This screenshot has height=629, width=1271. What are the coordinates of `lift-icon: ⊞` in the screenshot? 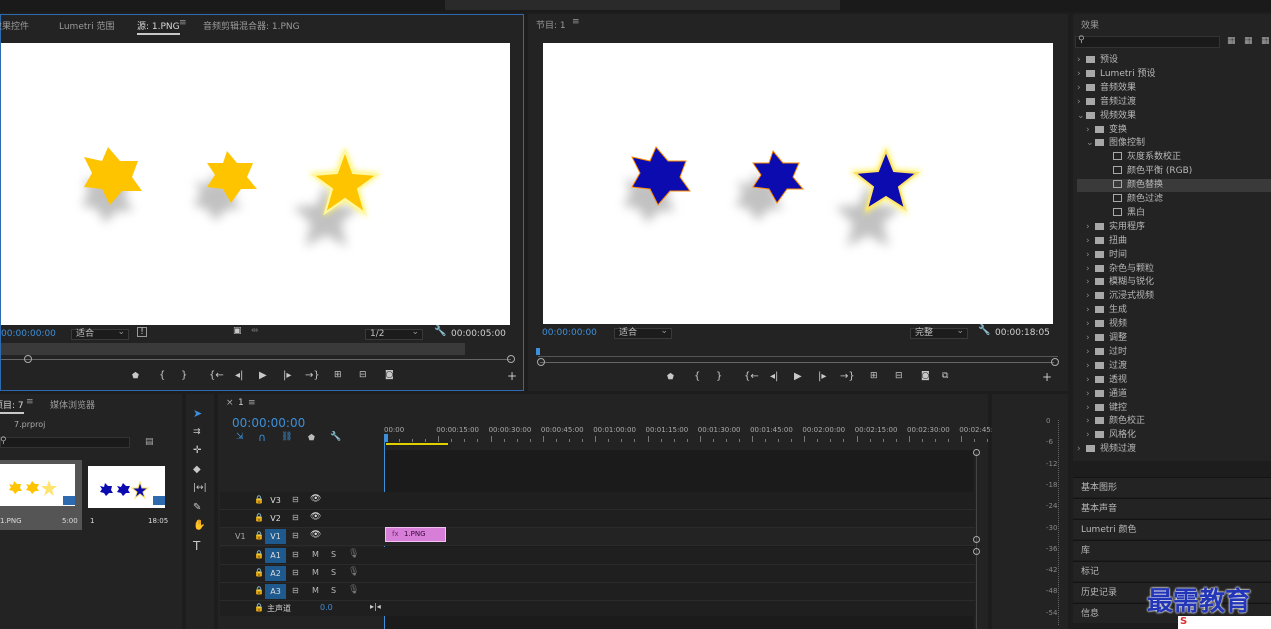 It's located at (874, 376).